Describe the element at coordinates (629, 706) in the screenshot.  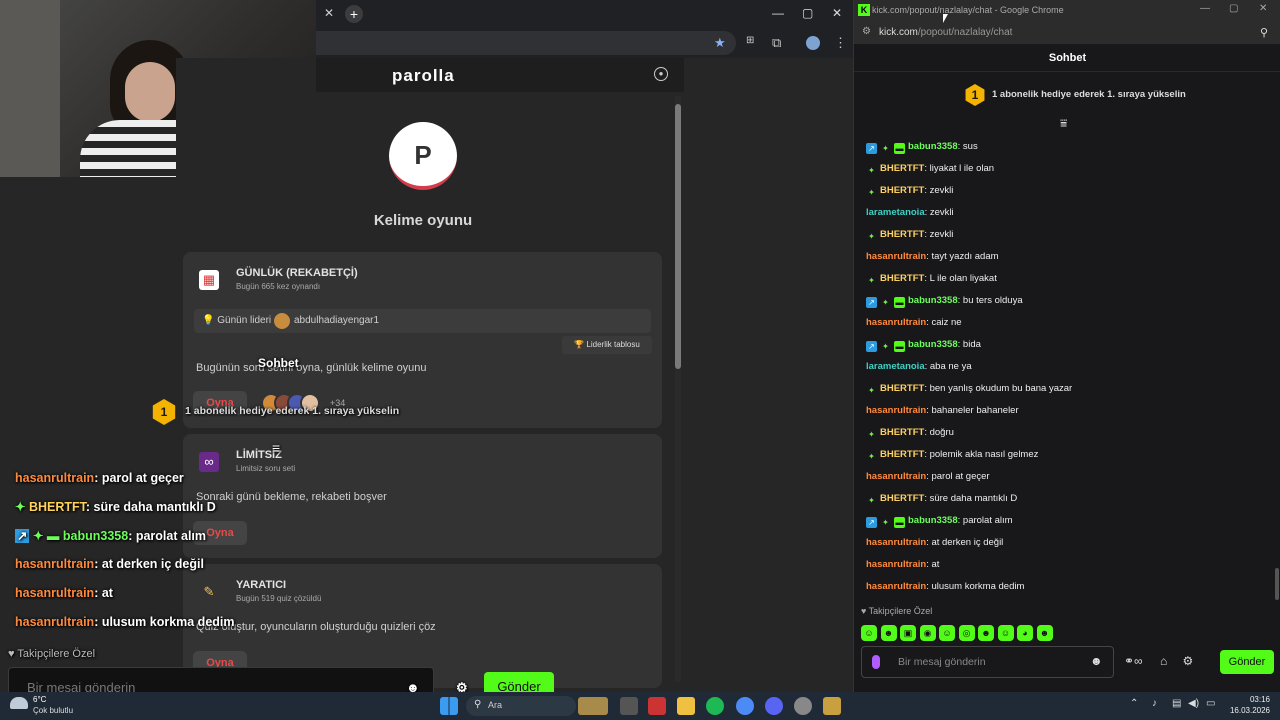
I see `task-view-icon` at that location.